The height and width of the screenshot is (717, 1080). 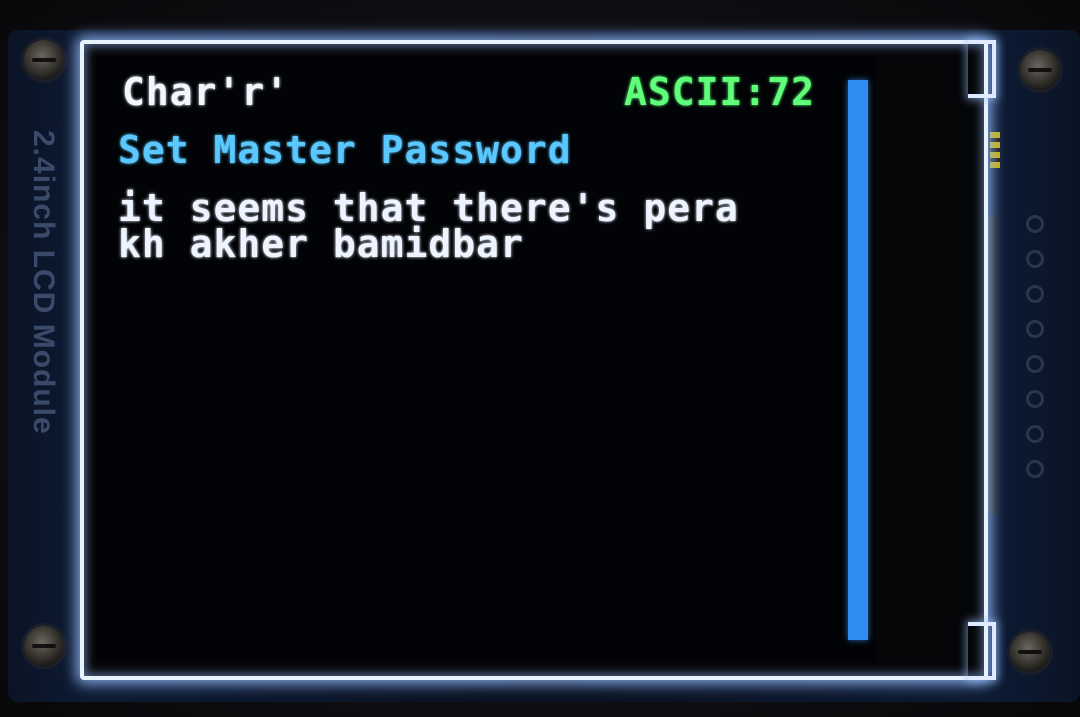 What do you see at coordinates (995, 150) in the screenshot?
I see `pcb-marking` at bounding box center [995, 150].